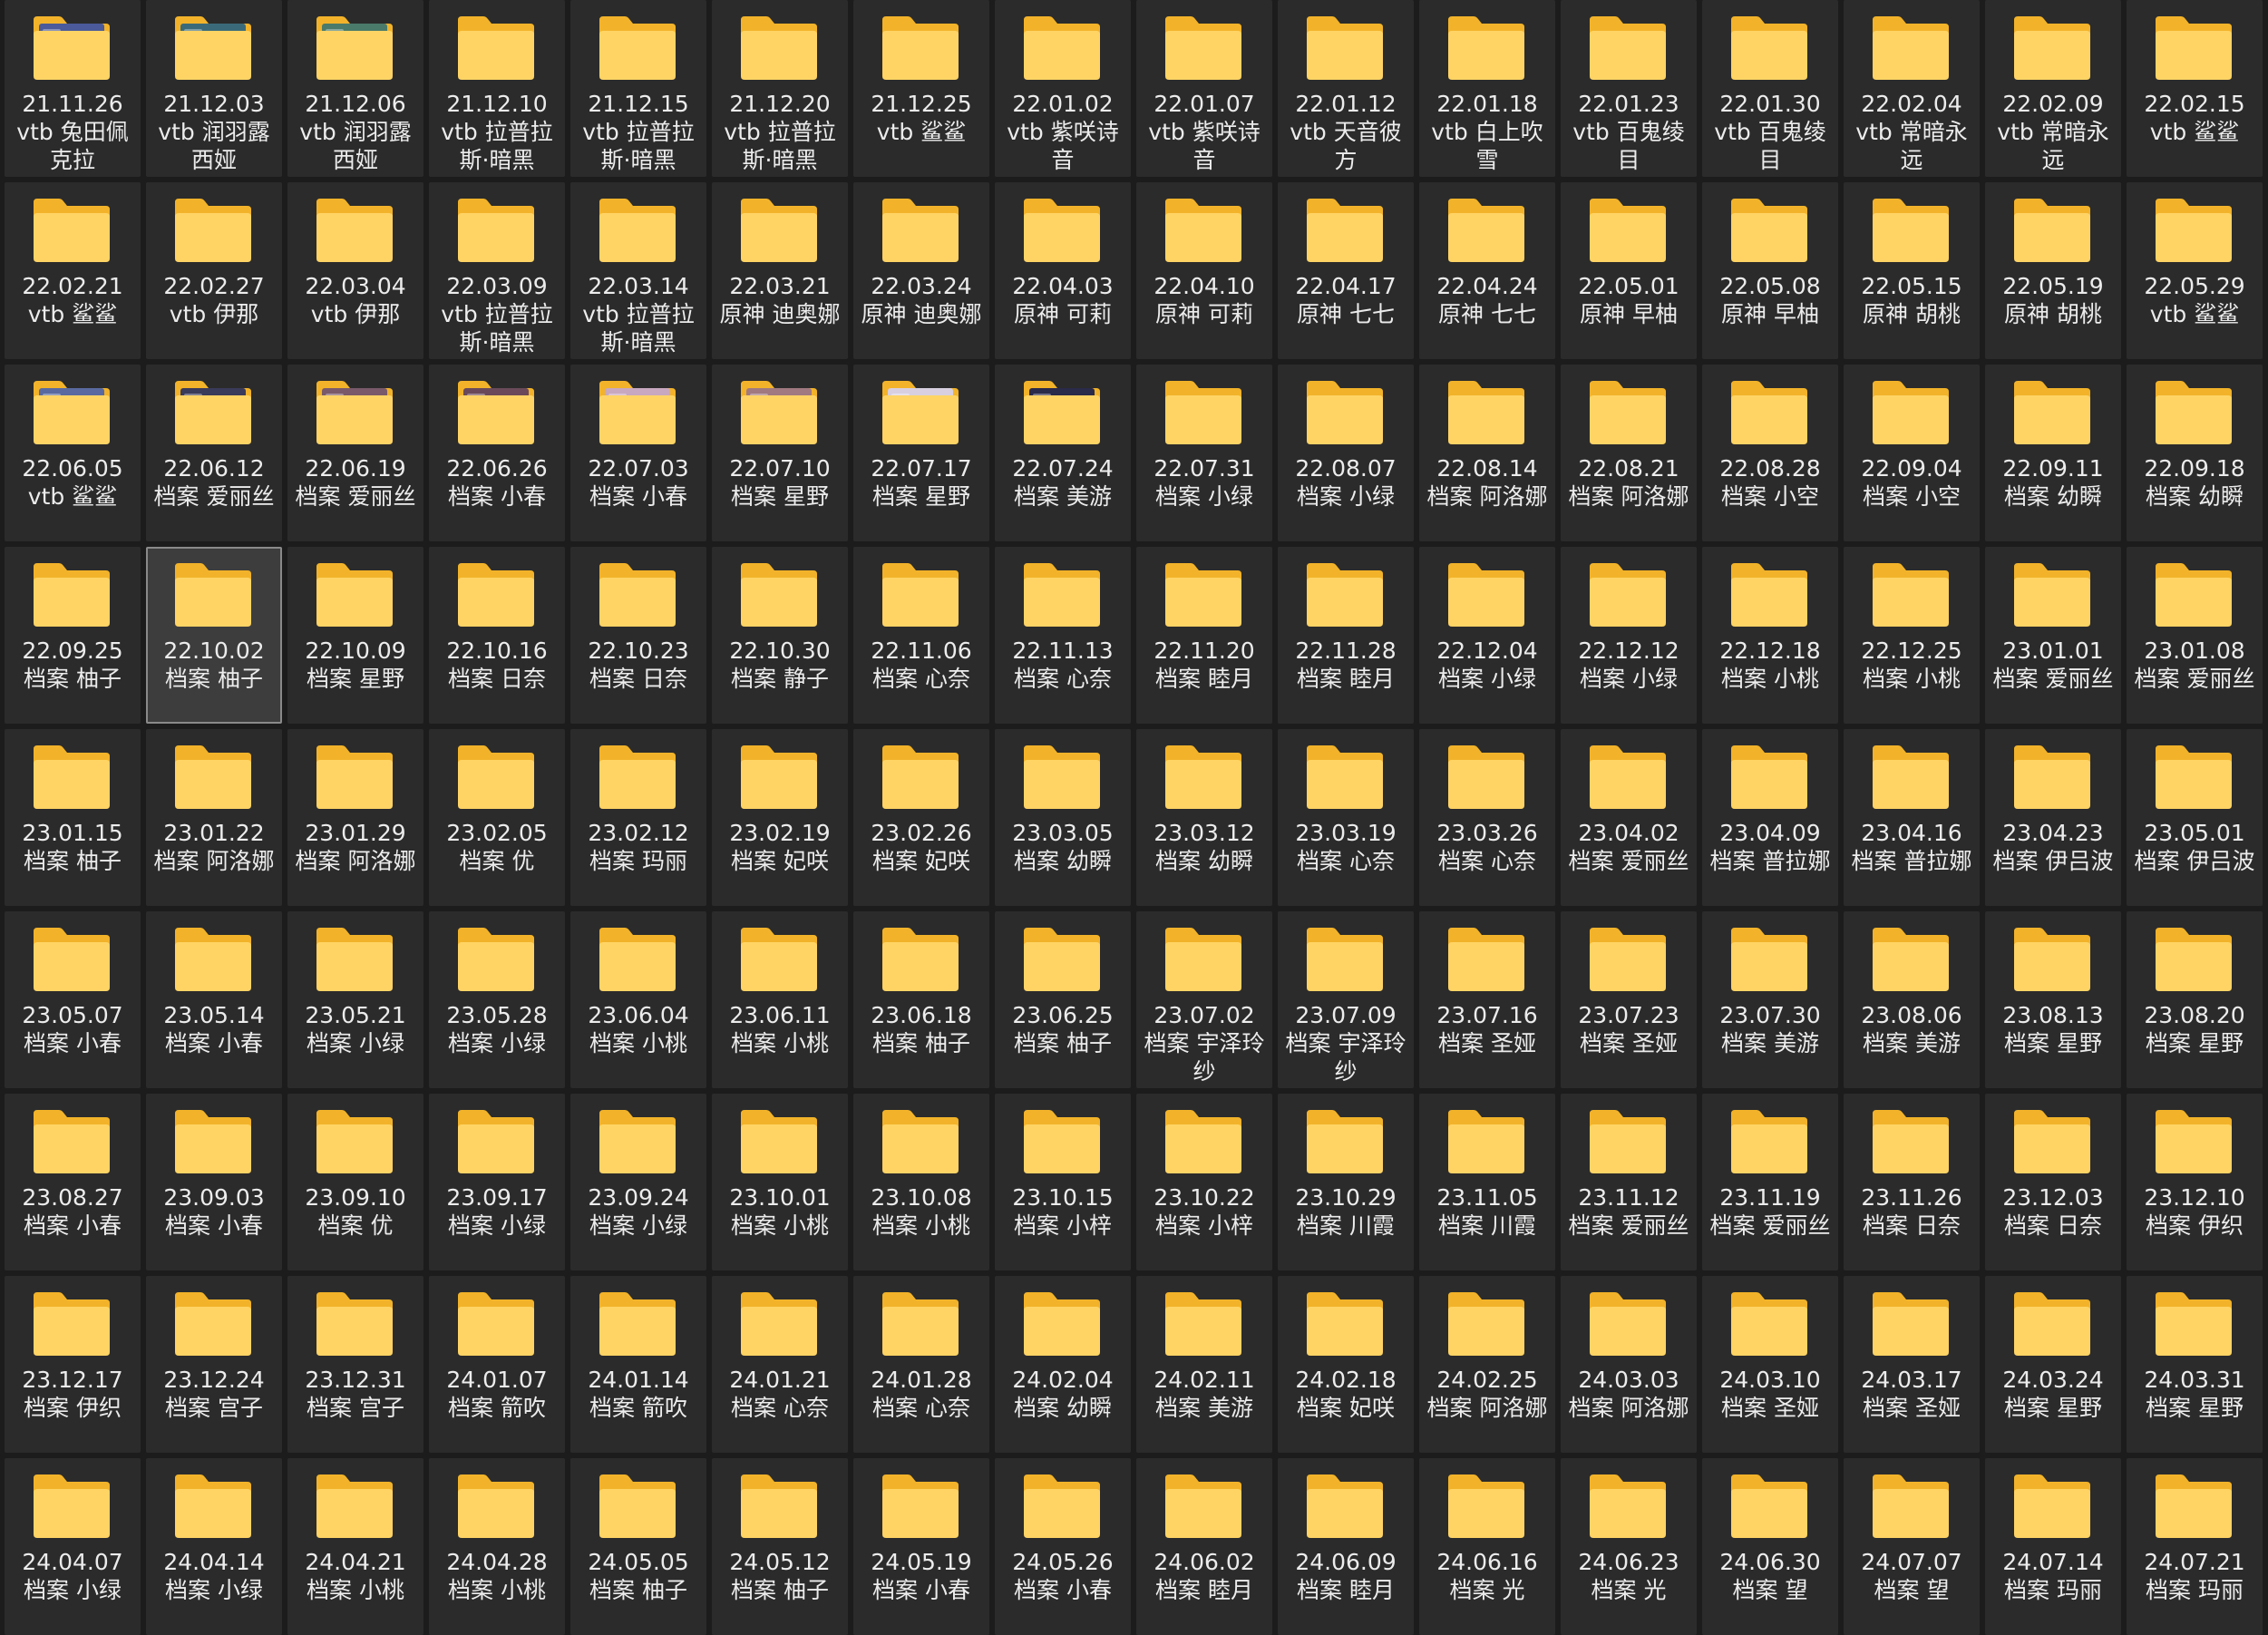 The height and width of the screenshot is (1635, 2268). I want to click on folder-item: 23.06.18 档案 柚子, so click(921, 999).